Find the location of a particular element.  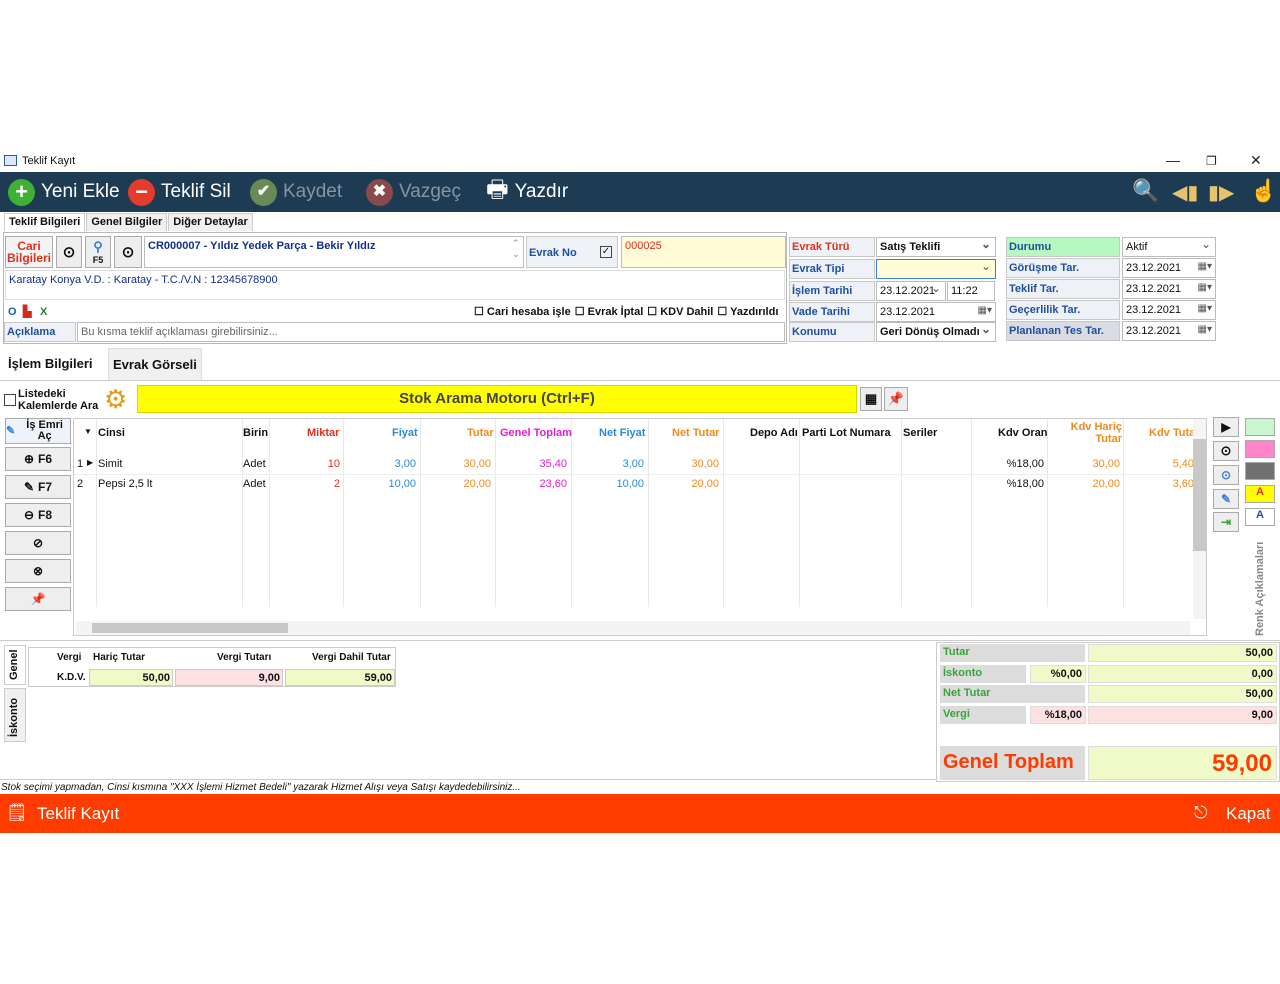

evrak-tipi-select is located at coordinates (936, 269).